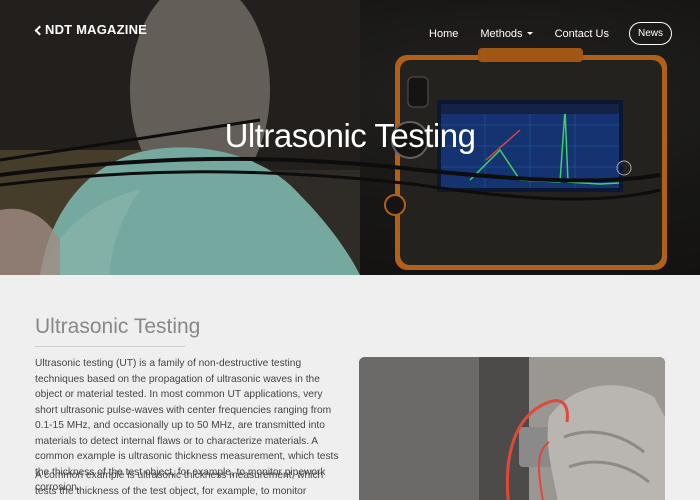 This screenshot has width=700, height=500. Describe the element at coordinates (110, 346) in the screenshot. I see `section-divider` at that location.